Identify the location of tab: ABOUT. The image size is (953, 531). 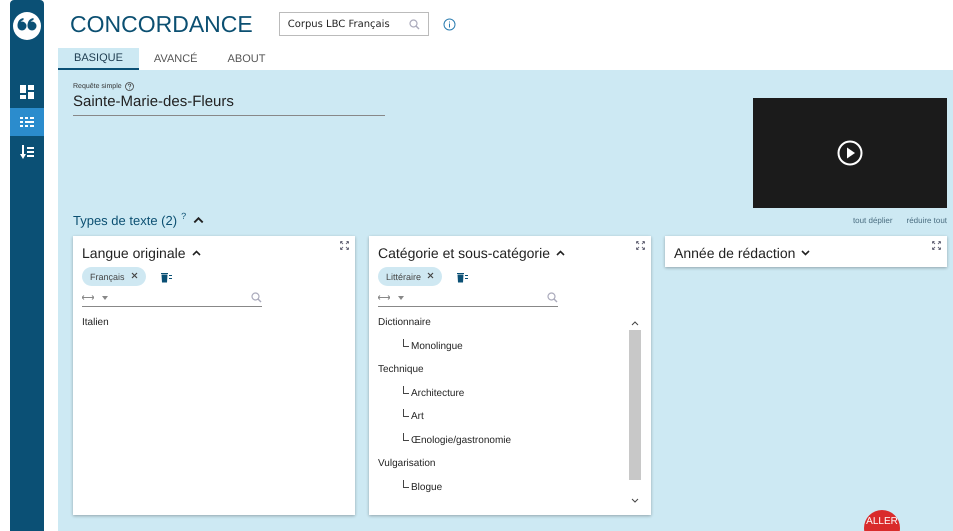
(246, 59).